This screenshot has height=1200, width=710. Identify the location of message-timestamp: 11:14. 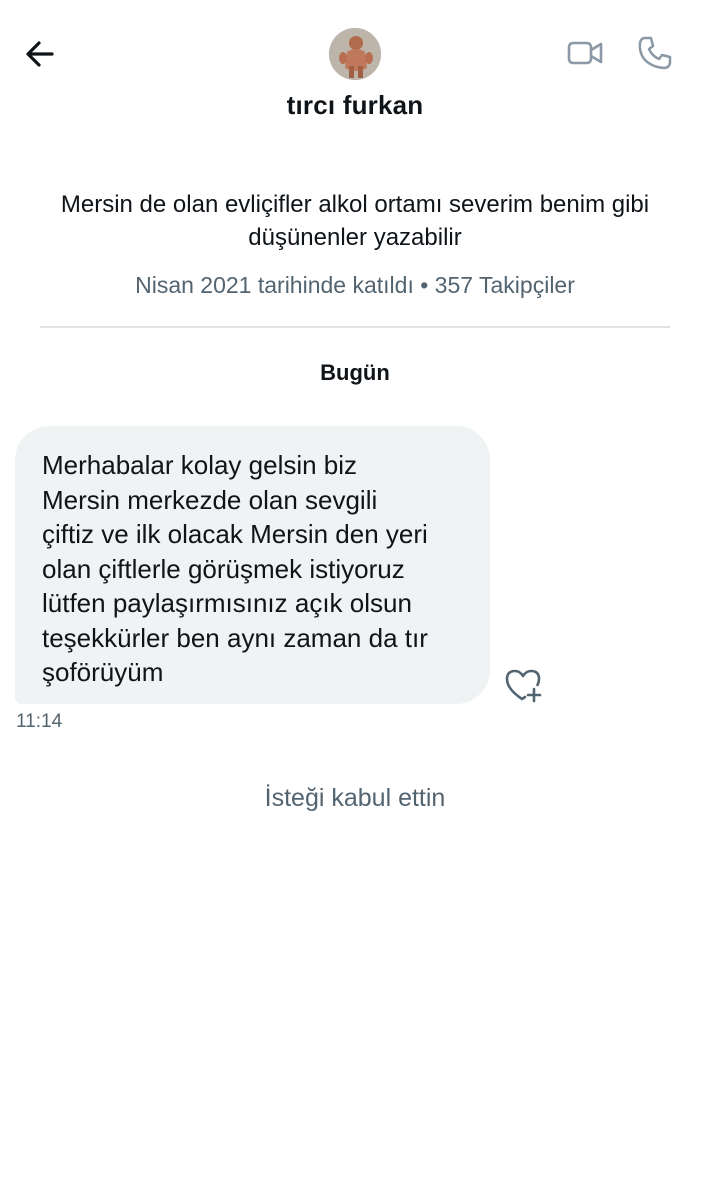
(39, 721).